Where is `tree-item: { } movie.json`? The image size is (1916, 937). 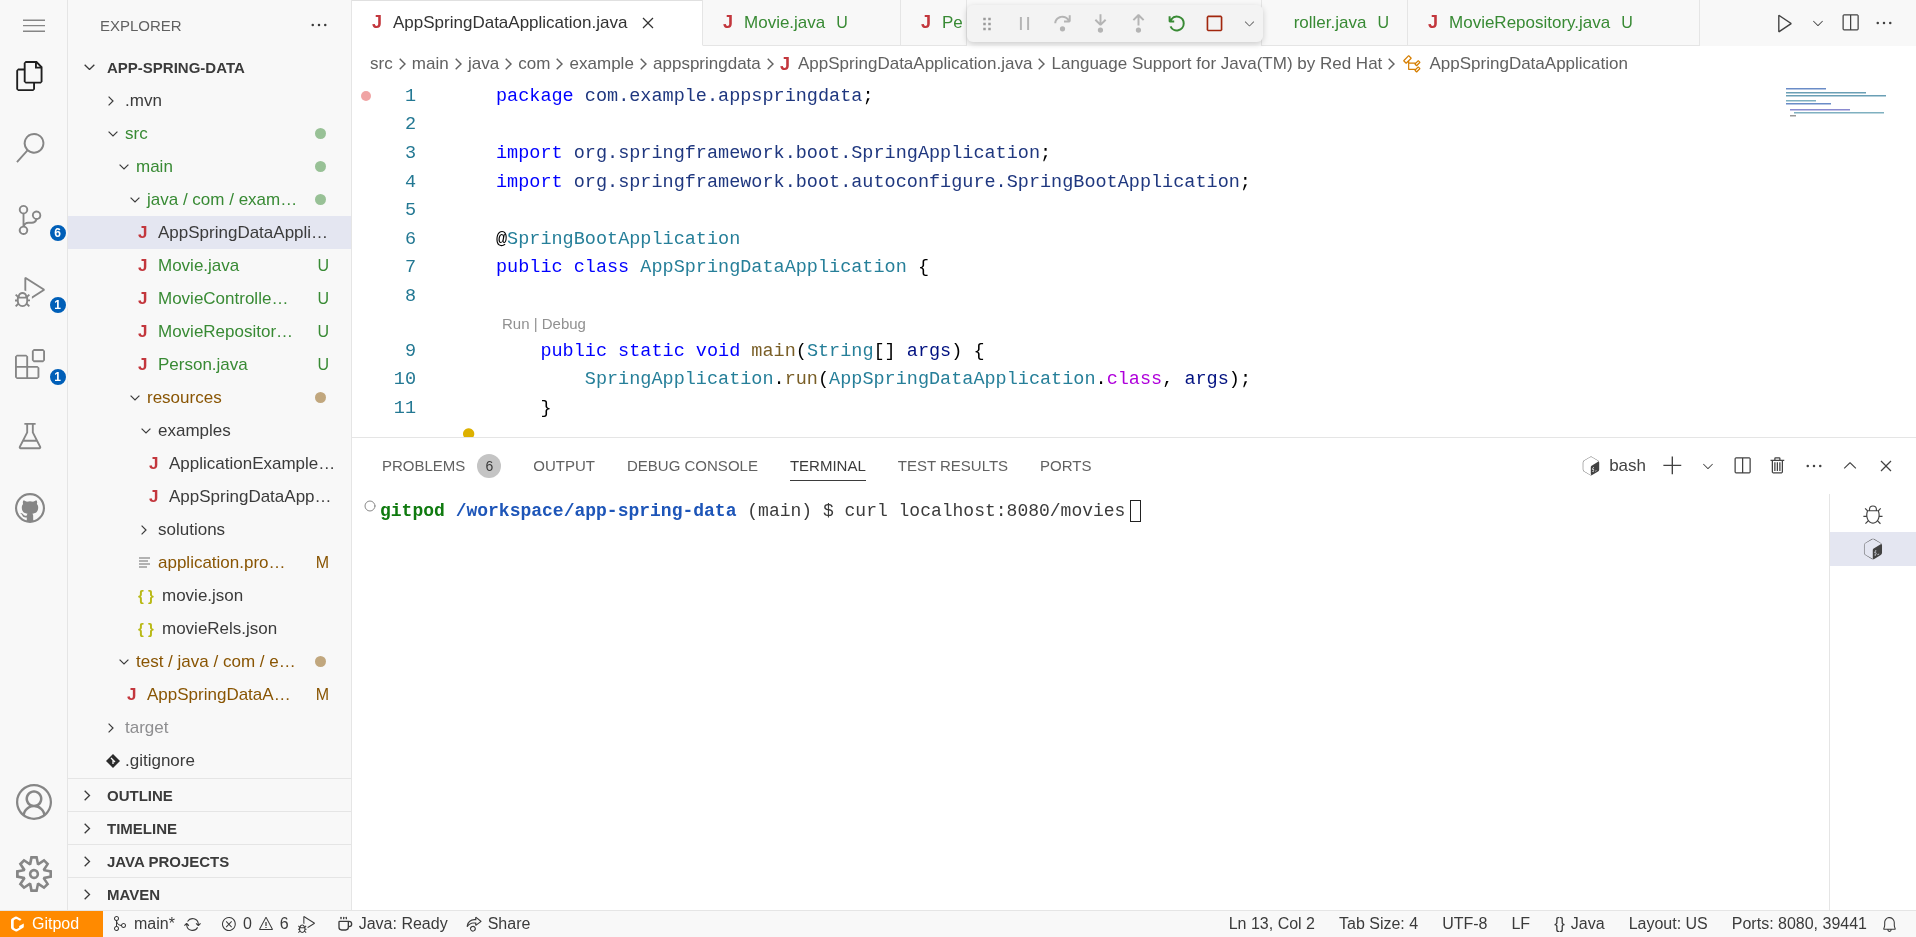
tree-item: { } movie.json is located at coordinates (209, 595).